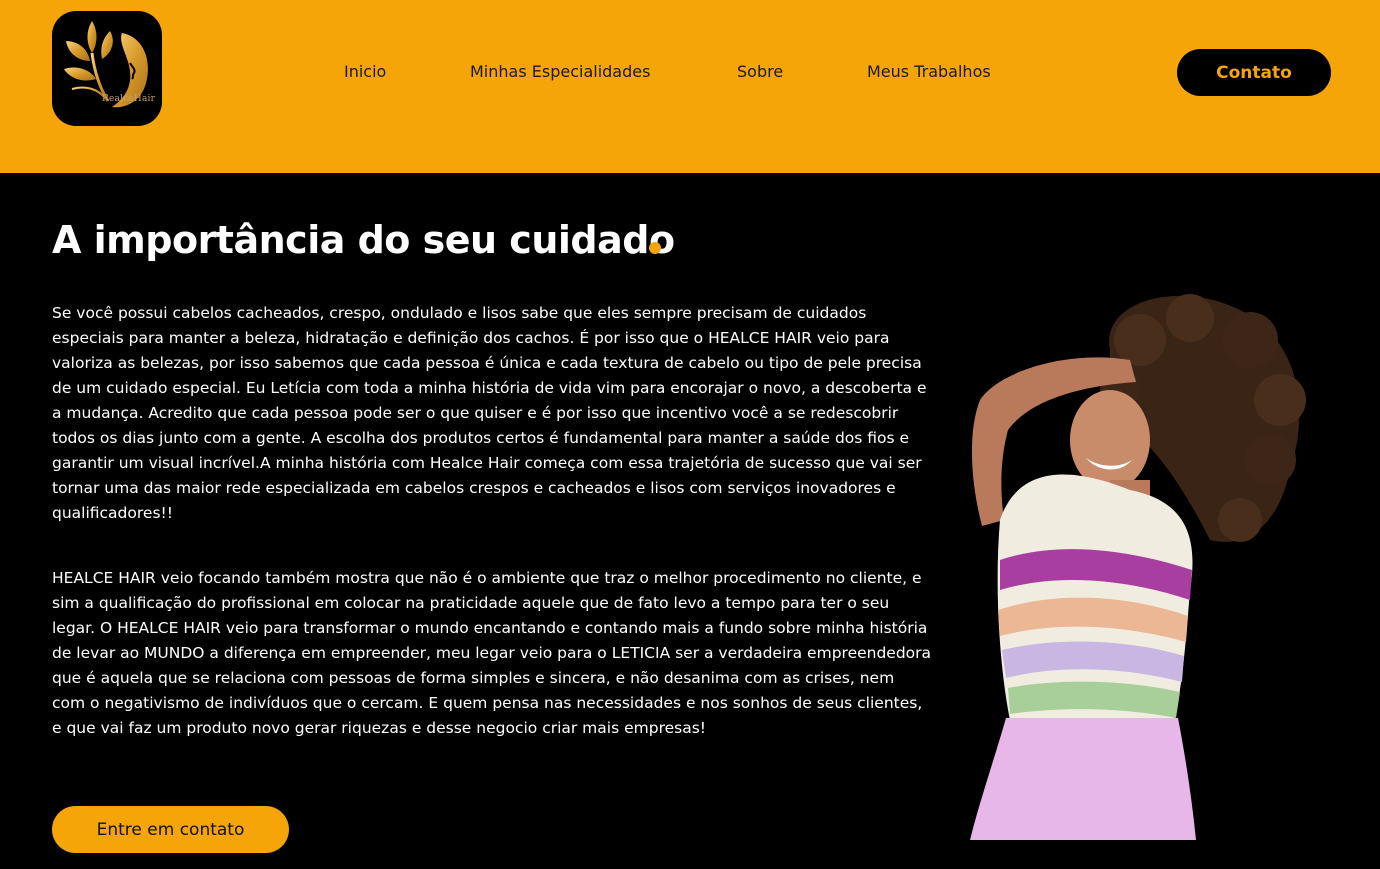 The height and width of the screenshot is (869, 1380). I want to click on nav-link-inicio: Inicio, so click(365, 72).